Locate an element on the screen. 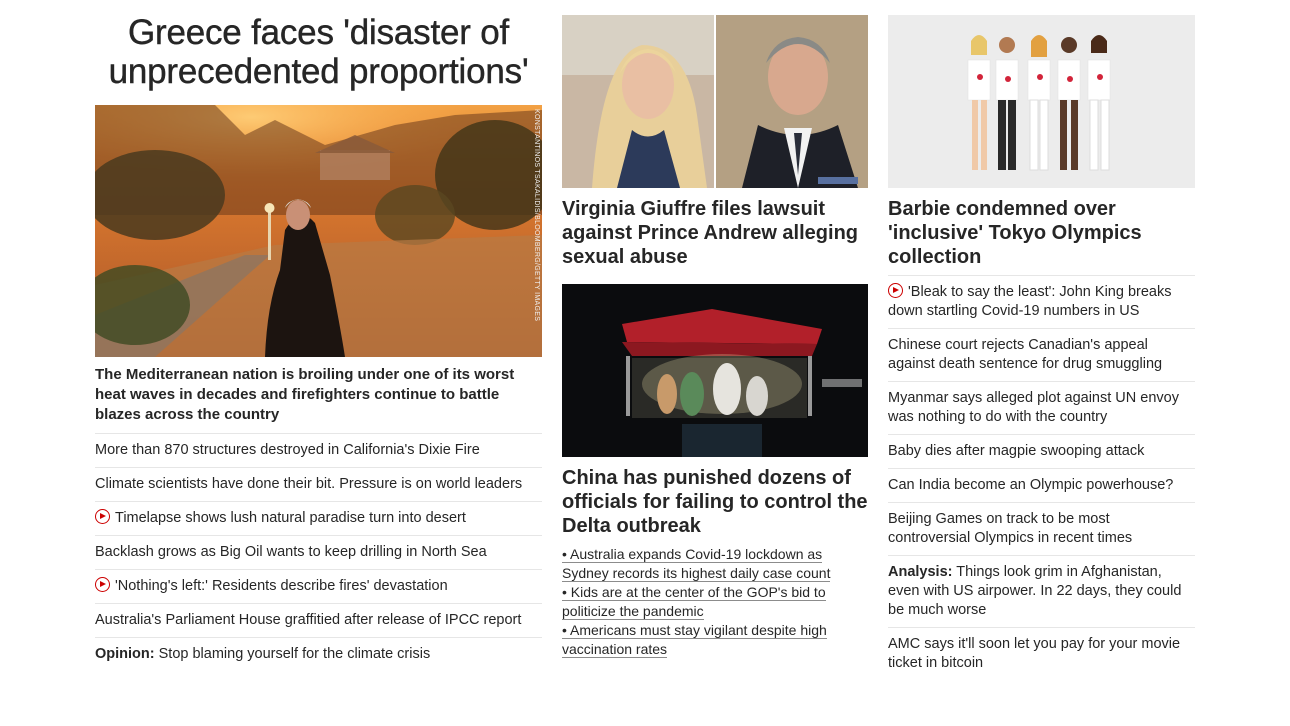 This screenshot has height=726, width=1290. barbie-image is located at coordinates (1041, 101).